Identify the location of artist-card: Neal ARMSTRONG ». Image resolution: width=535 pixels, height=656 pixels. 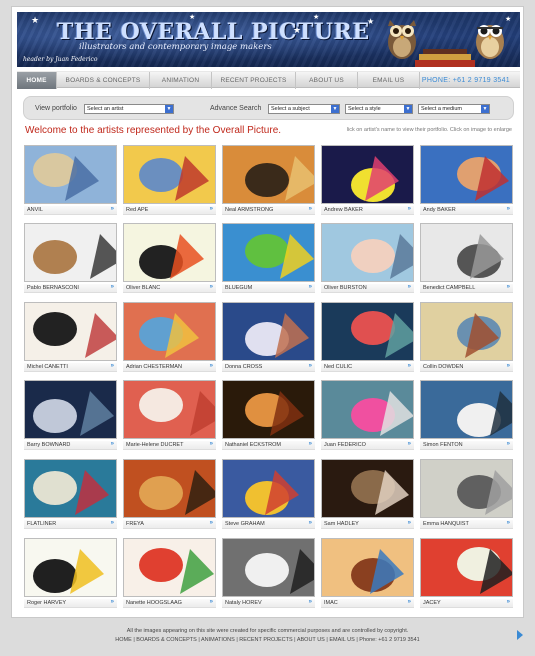
(268, 183).